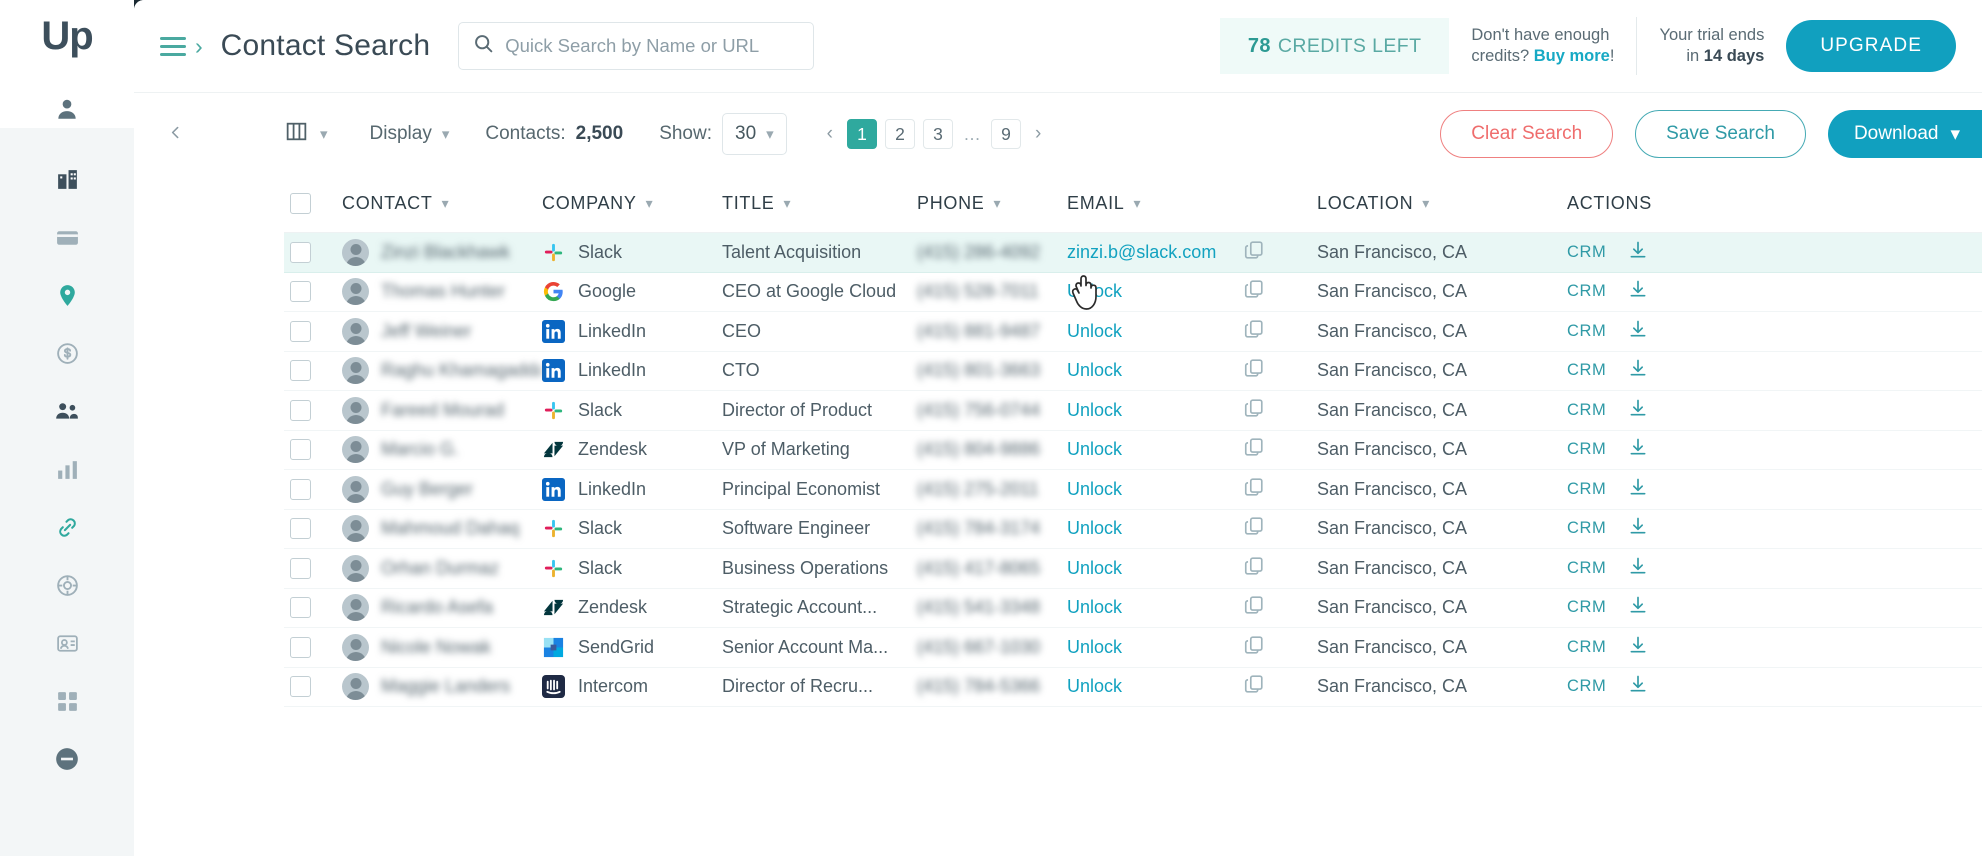  I want to click on cell-contact: Jeff Weiner, so click(442, 331).